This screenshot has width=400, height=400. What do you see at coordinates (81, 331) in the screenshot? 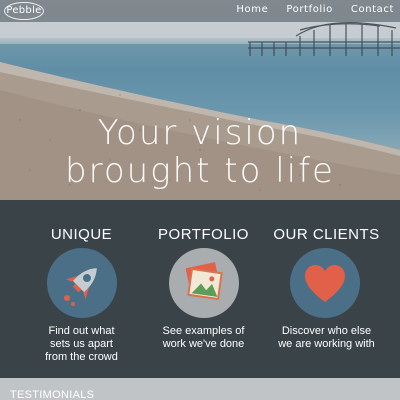
I see `feature-text-line: Find out what` at bounding box center [81, 331].